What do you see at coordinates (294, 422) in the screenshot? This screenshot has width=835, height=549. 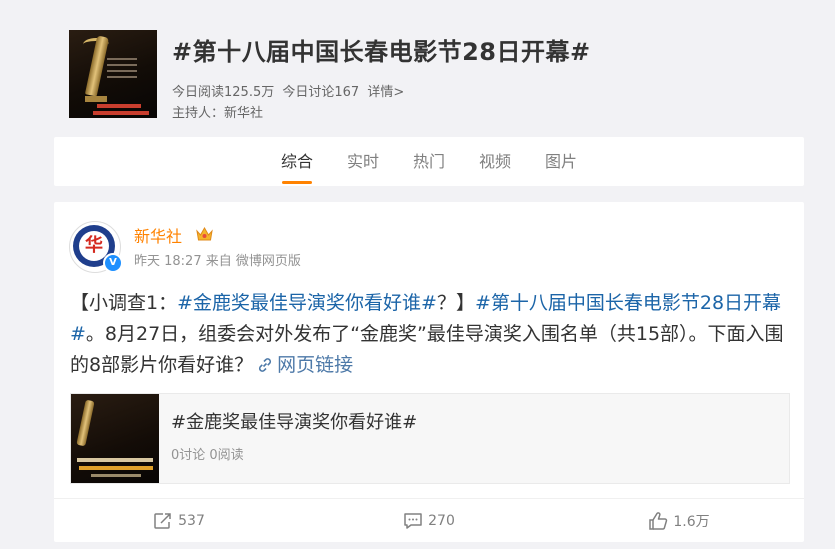 I see `shared-topic-title: #金鹿奖最佳导演奖你看好谁#` at bounding box center [294, 422].